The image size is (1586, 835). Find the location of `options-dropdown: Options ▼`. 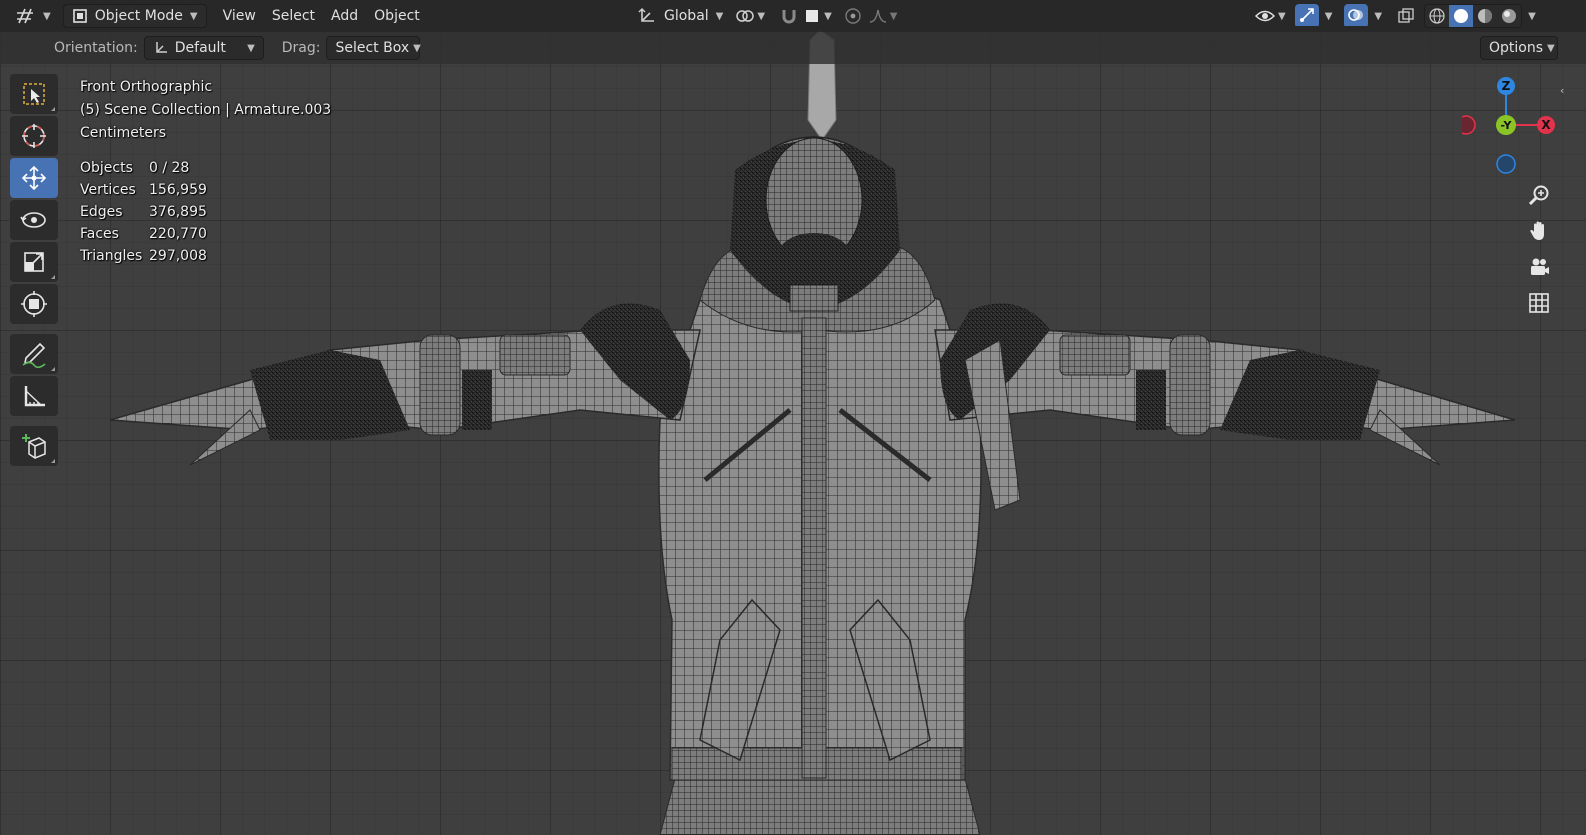

options-dropdown: Options ▼ is located at coordinates (1519, 48).